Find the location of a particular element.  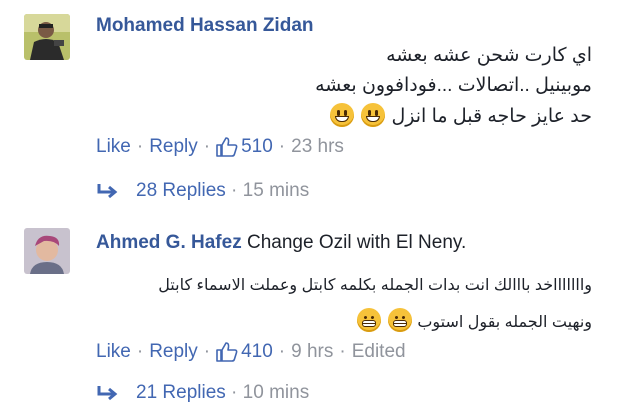

replies-count: 28 Replies is located at coordinates (181, 191).